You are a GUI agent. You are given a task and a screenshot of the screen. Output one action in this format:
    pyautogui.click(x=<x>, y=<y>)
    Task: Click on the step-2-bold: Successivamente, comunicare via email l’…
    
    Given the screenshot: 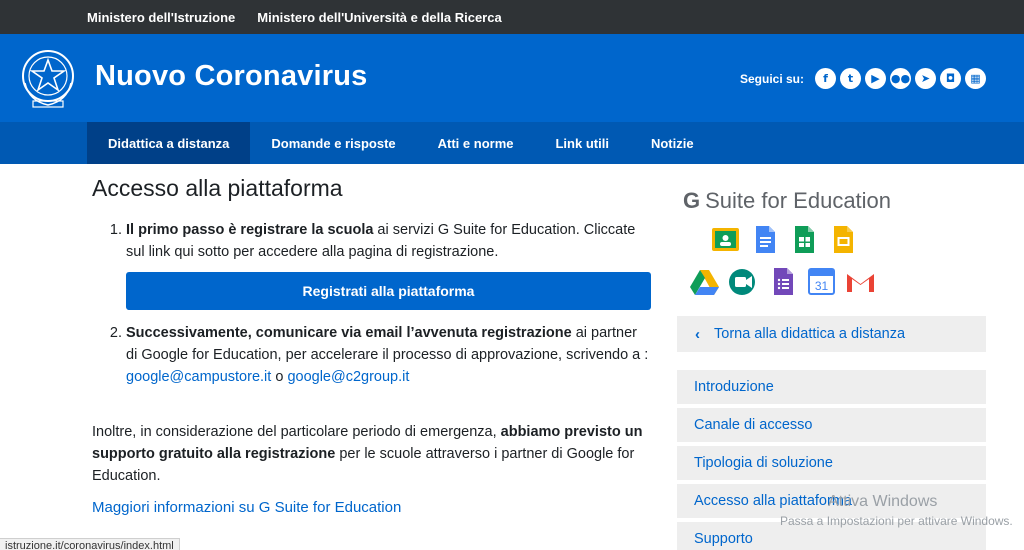 What is the action you would take?
    pyautogui.click(x=349, y=333)
    